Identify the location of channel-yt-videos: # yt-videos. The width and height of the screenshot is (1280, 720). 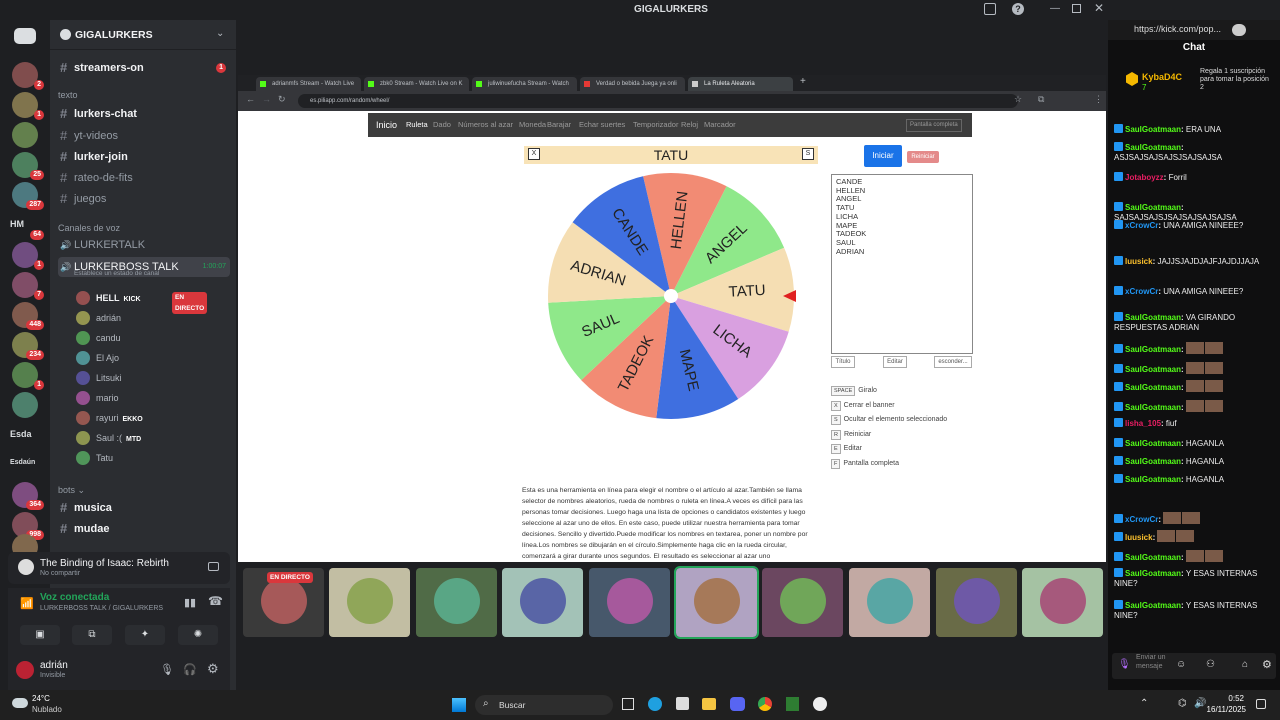
(144, 136).